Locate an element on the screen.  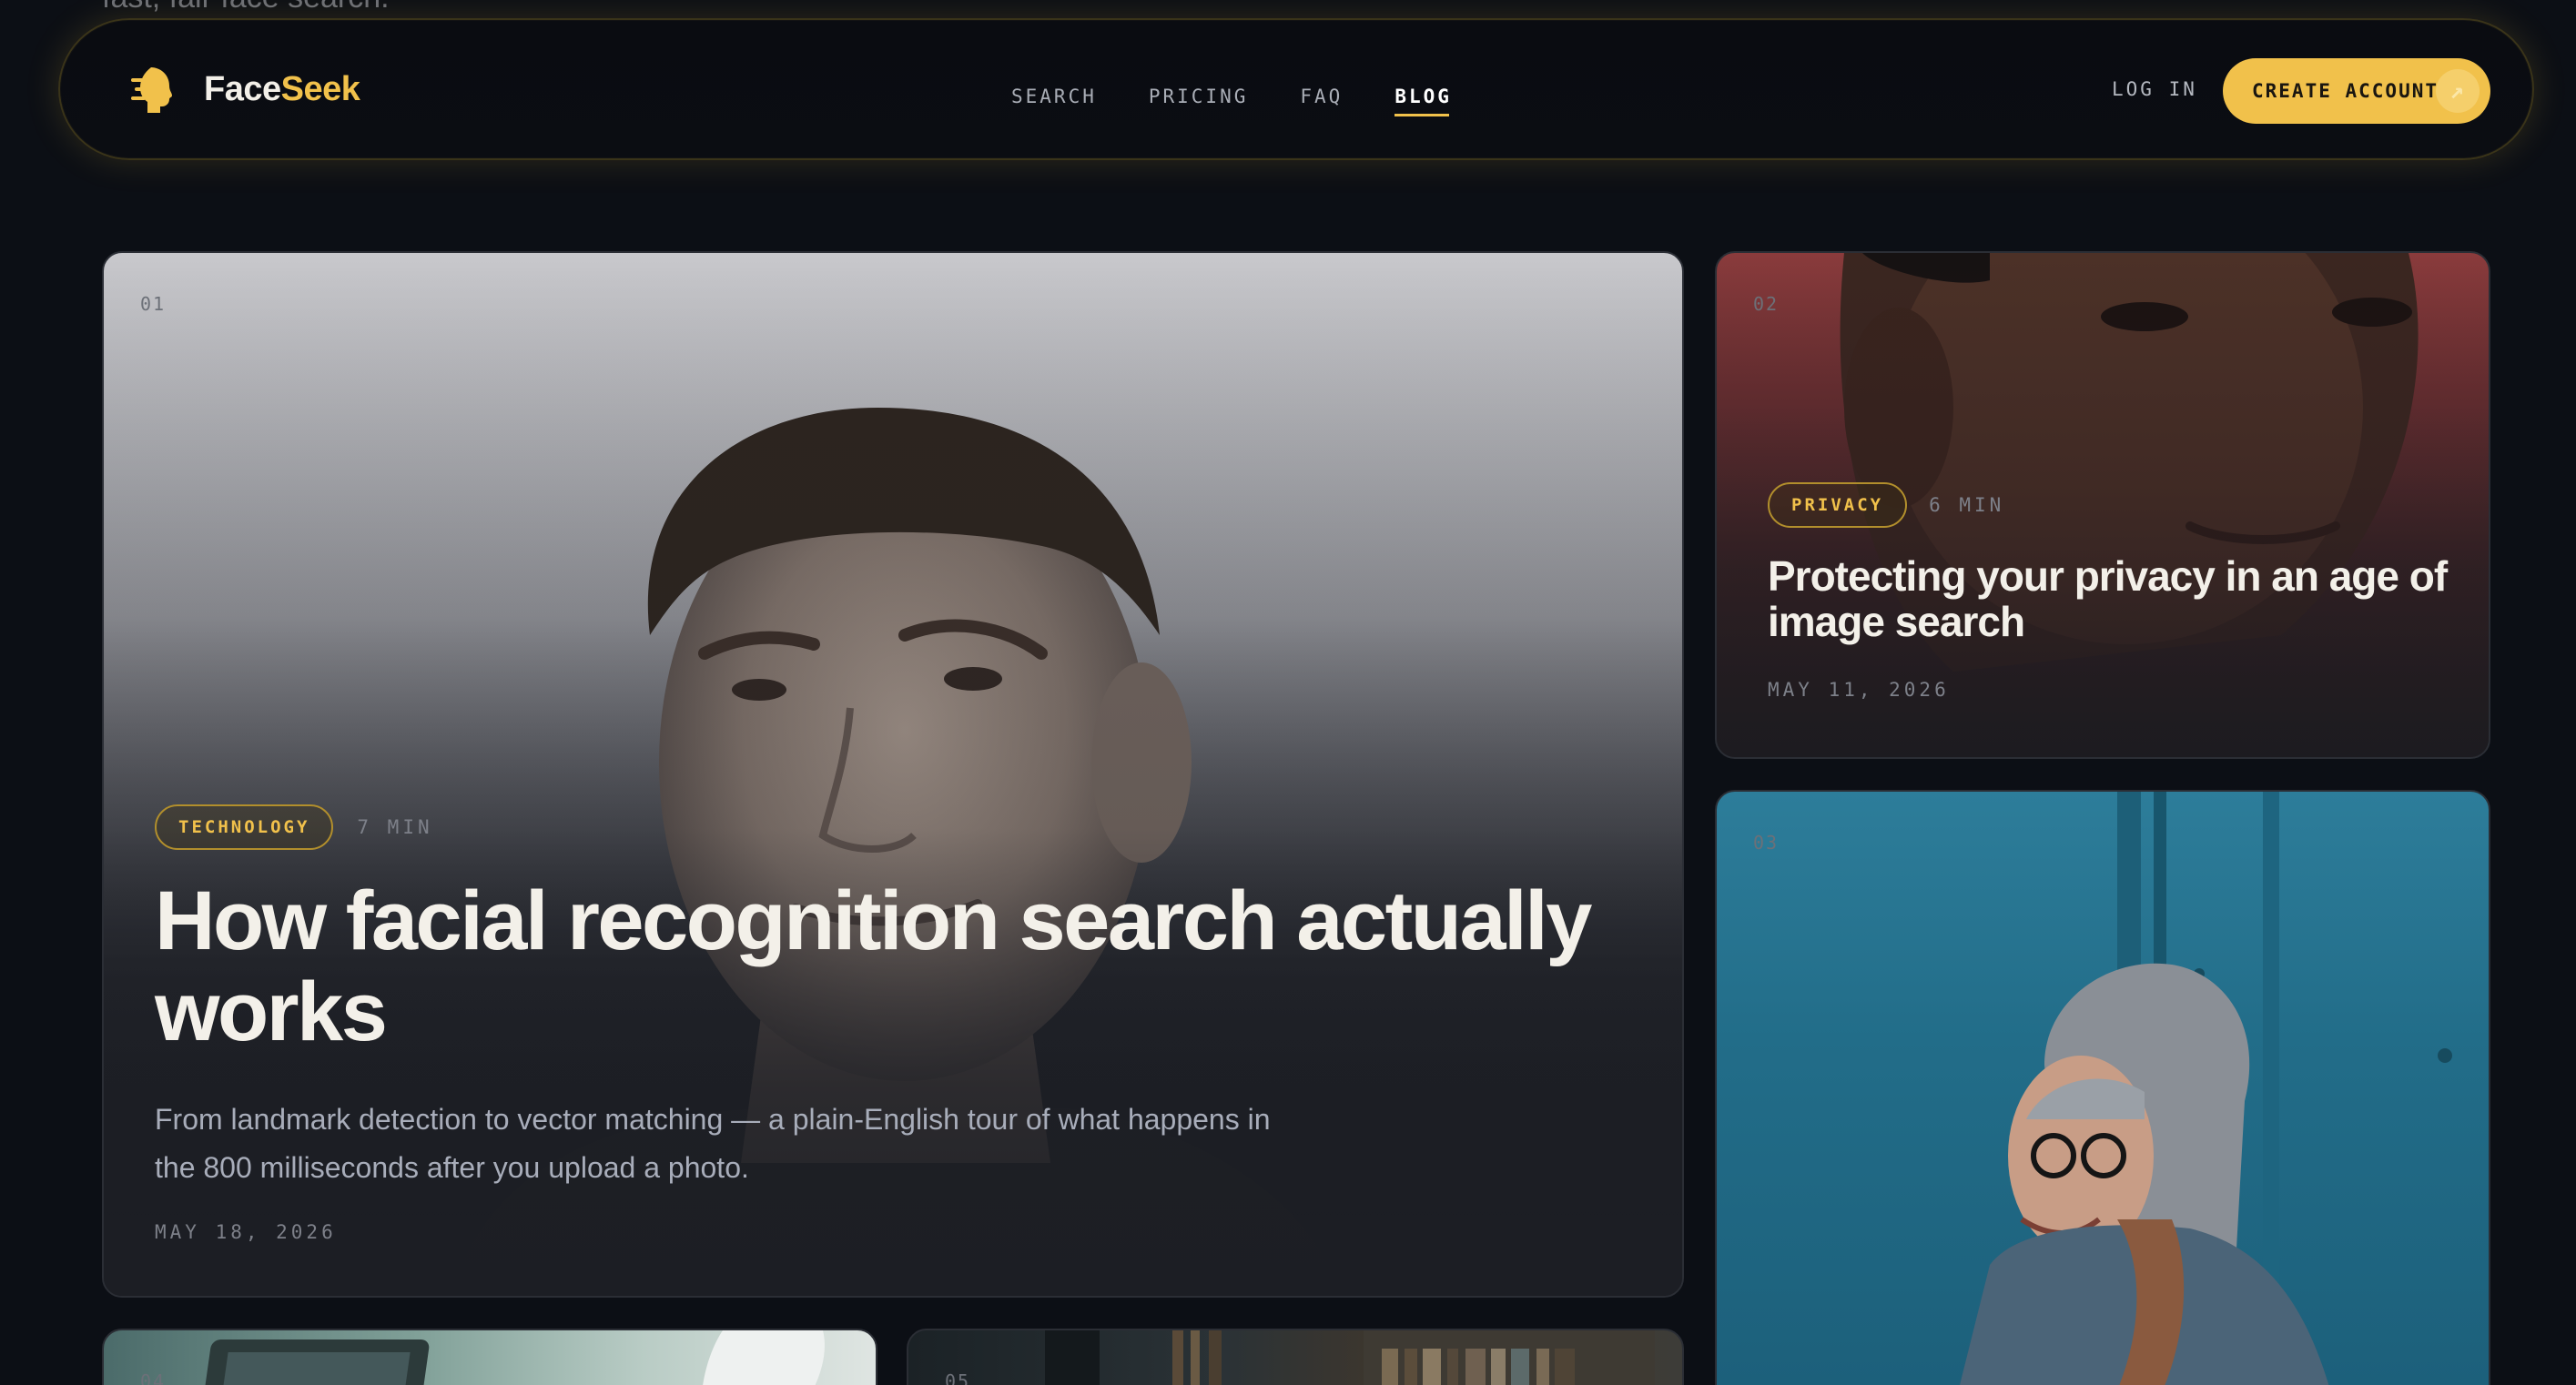
post-number: 04 is located at coordinates (153, 1377).